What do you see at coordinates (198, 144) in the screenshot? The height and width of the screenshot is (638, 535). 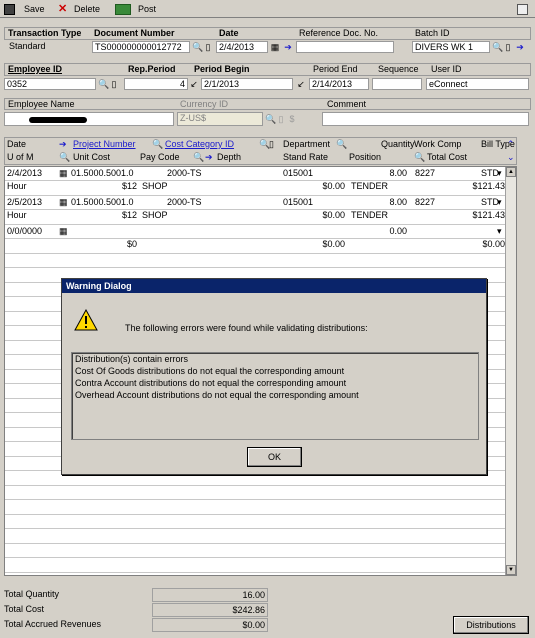 I see `col-cost-category: Cost Category ID` at bounding box center [198, 144].